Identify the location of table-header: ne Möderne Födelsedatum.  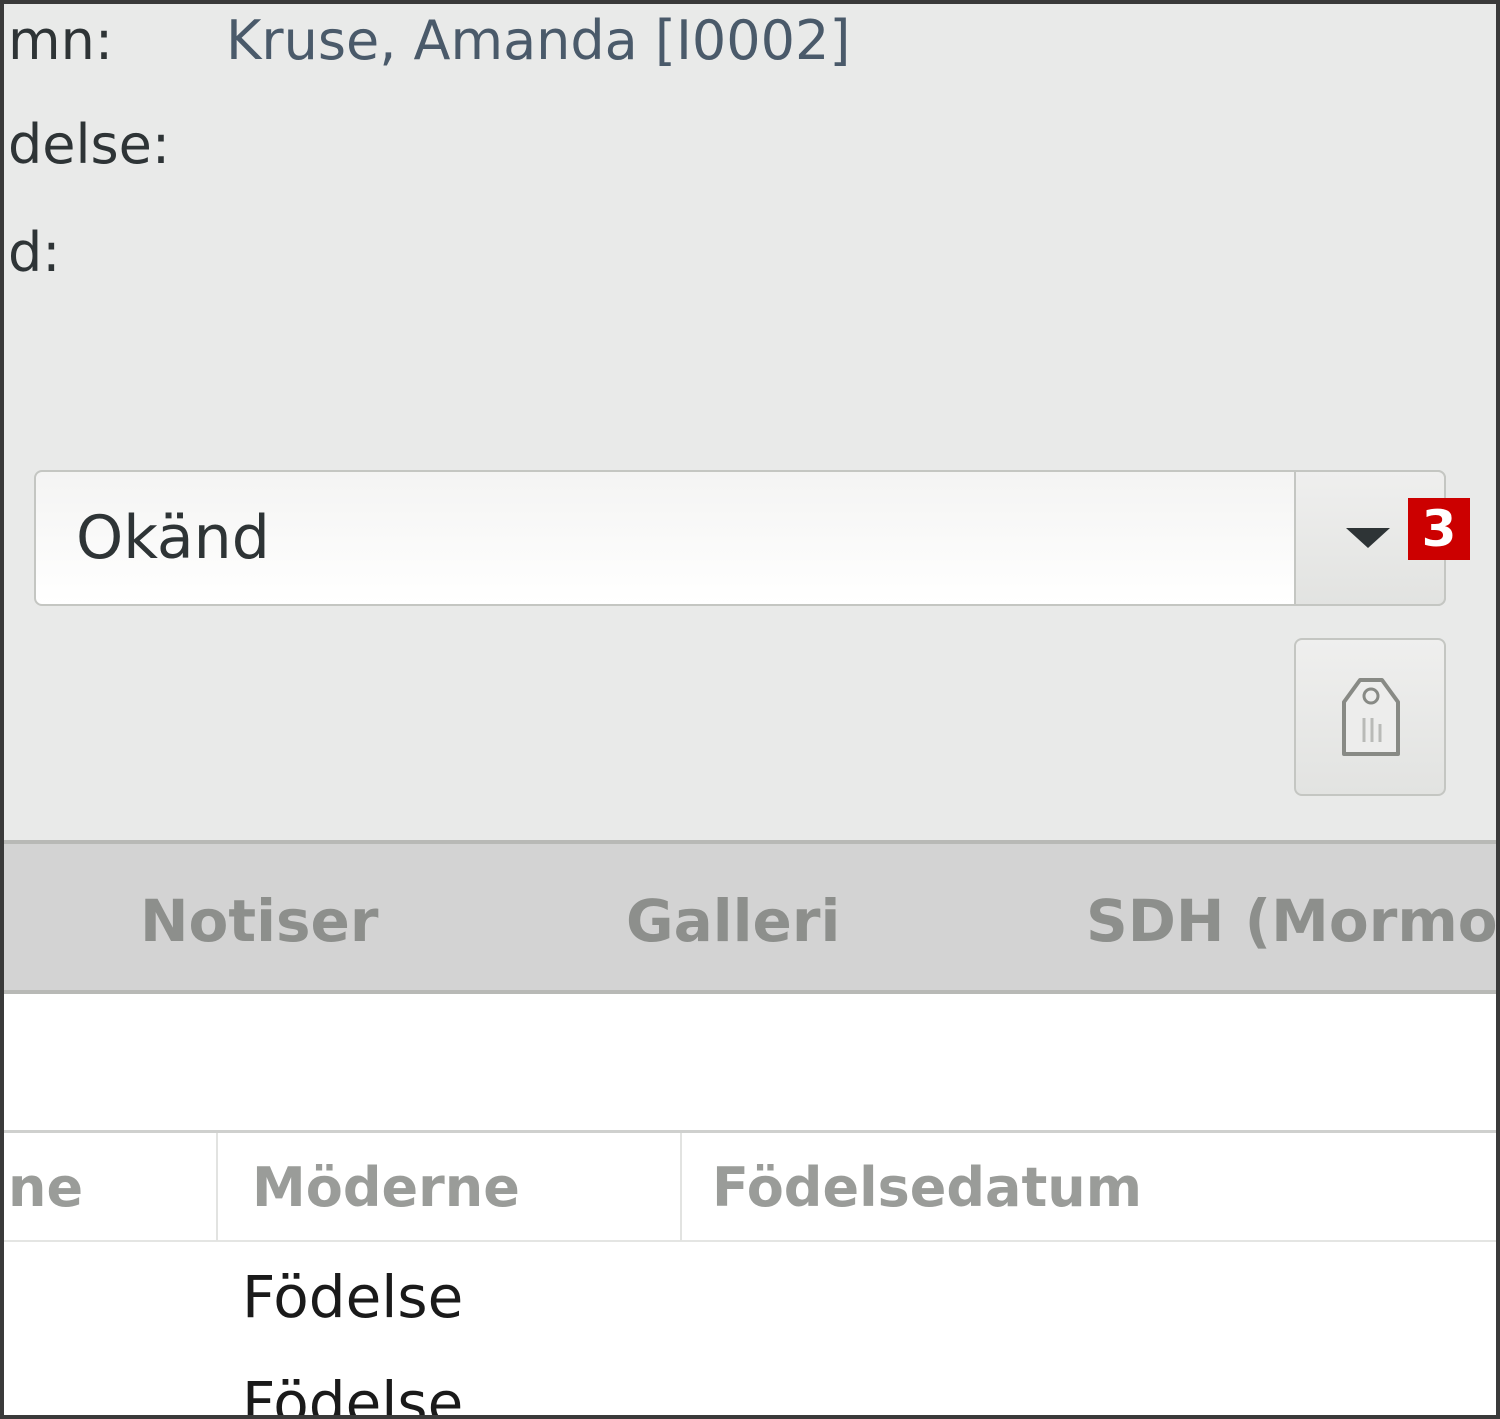
(750, 1186).